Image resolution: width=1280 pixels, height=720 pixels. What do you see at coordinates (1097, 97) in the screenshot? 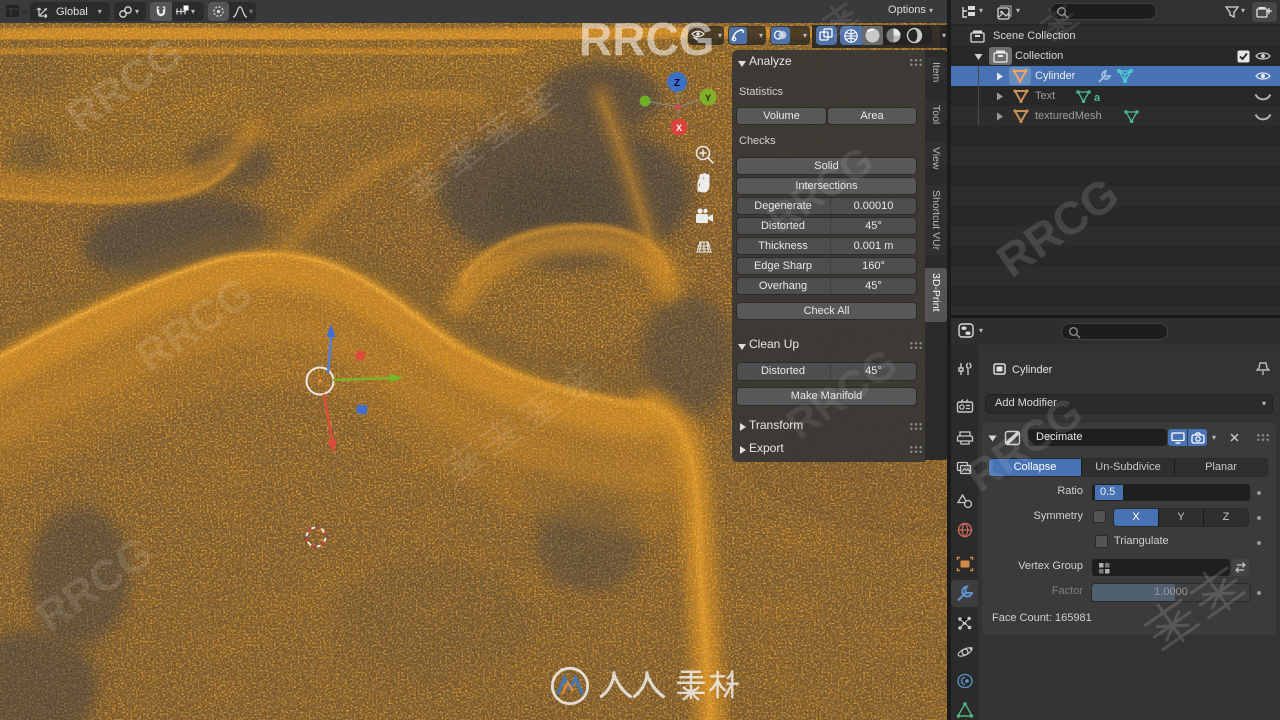
I see `svg-text: a` at bounding box center [1097, 97].